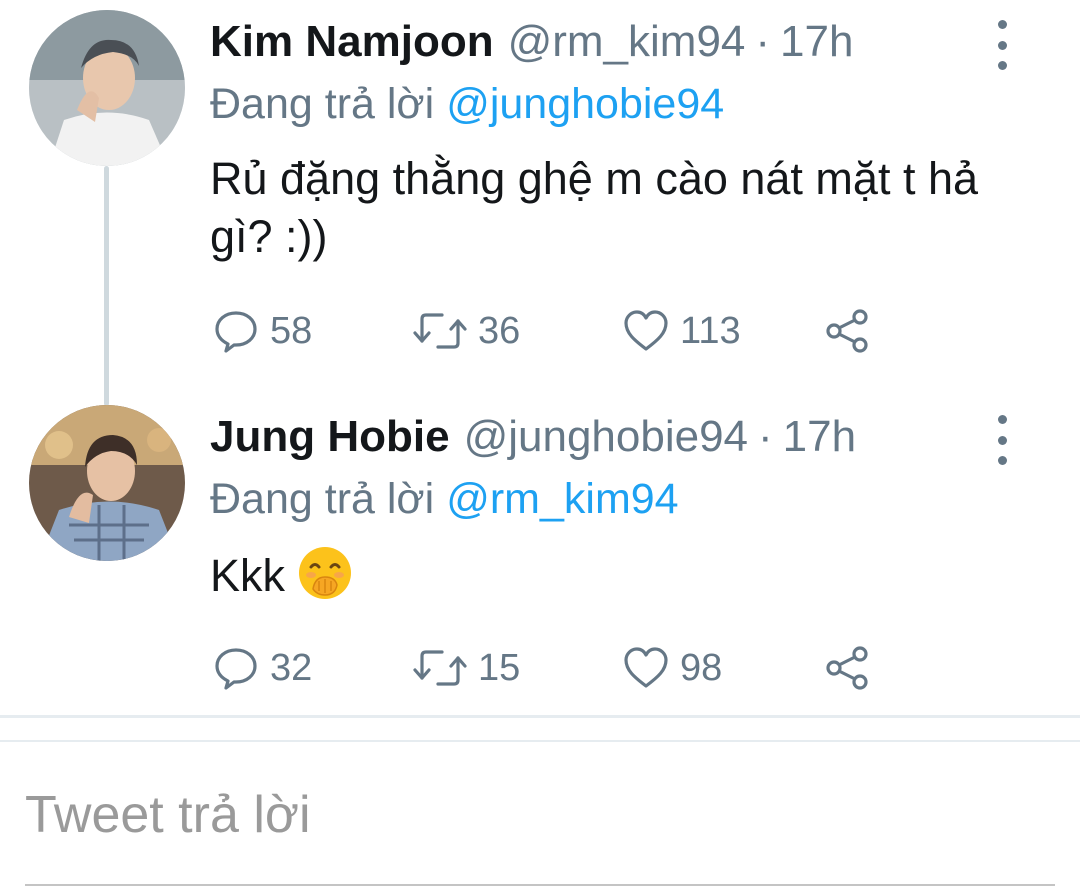 The image size is (1080, 891). I want to click on replying-to: Đang trả lời @junghobie94, so click(467, 104).